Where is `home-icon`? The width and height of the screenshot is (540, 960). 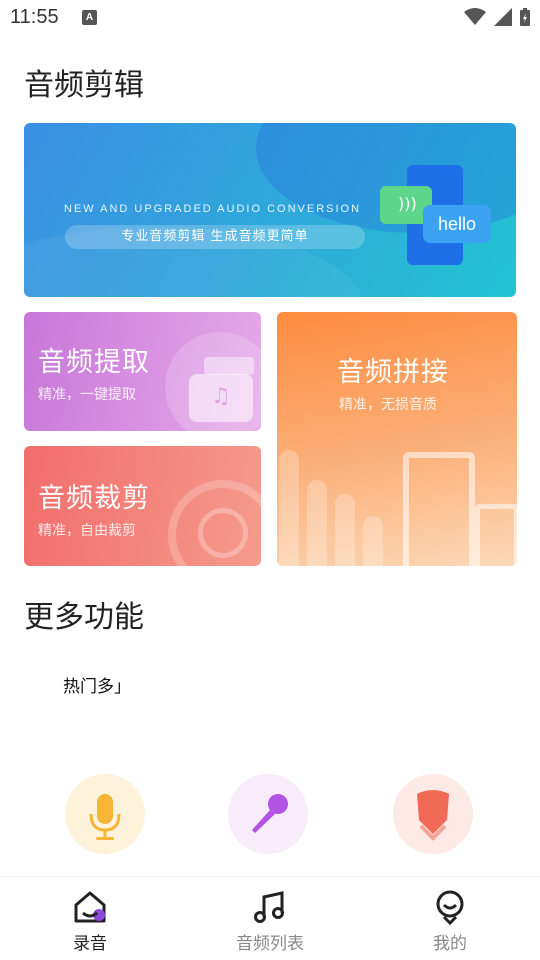
home-icon is located at coordinates (90, 907).